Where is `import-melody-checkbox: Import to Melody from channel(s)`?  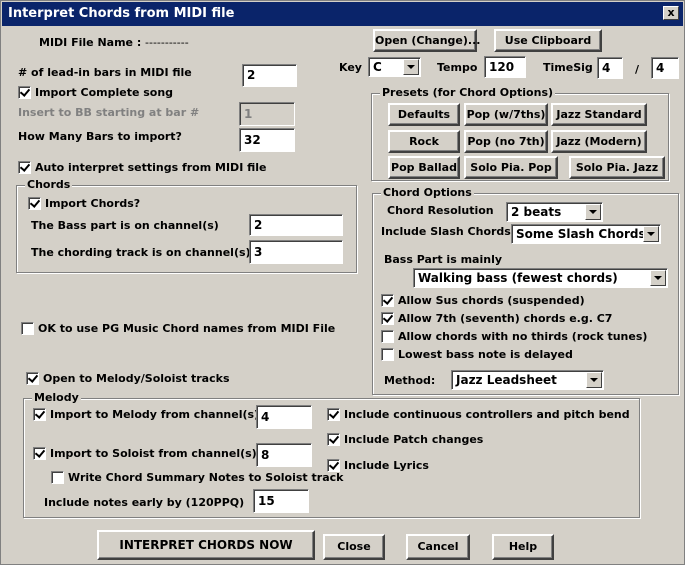 import-melody-checkbox: Import to Melody from channel(s) is located at coordinates (146, 414).